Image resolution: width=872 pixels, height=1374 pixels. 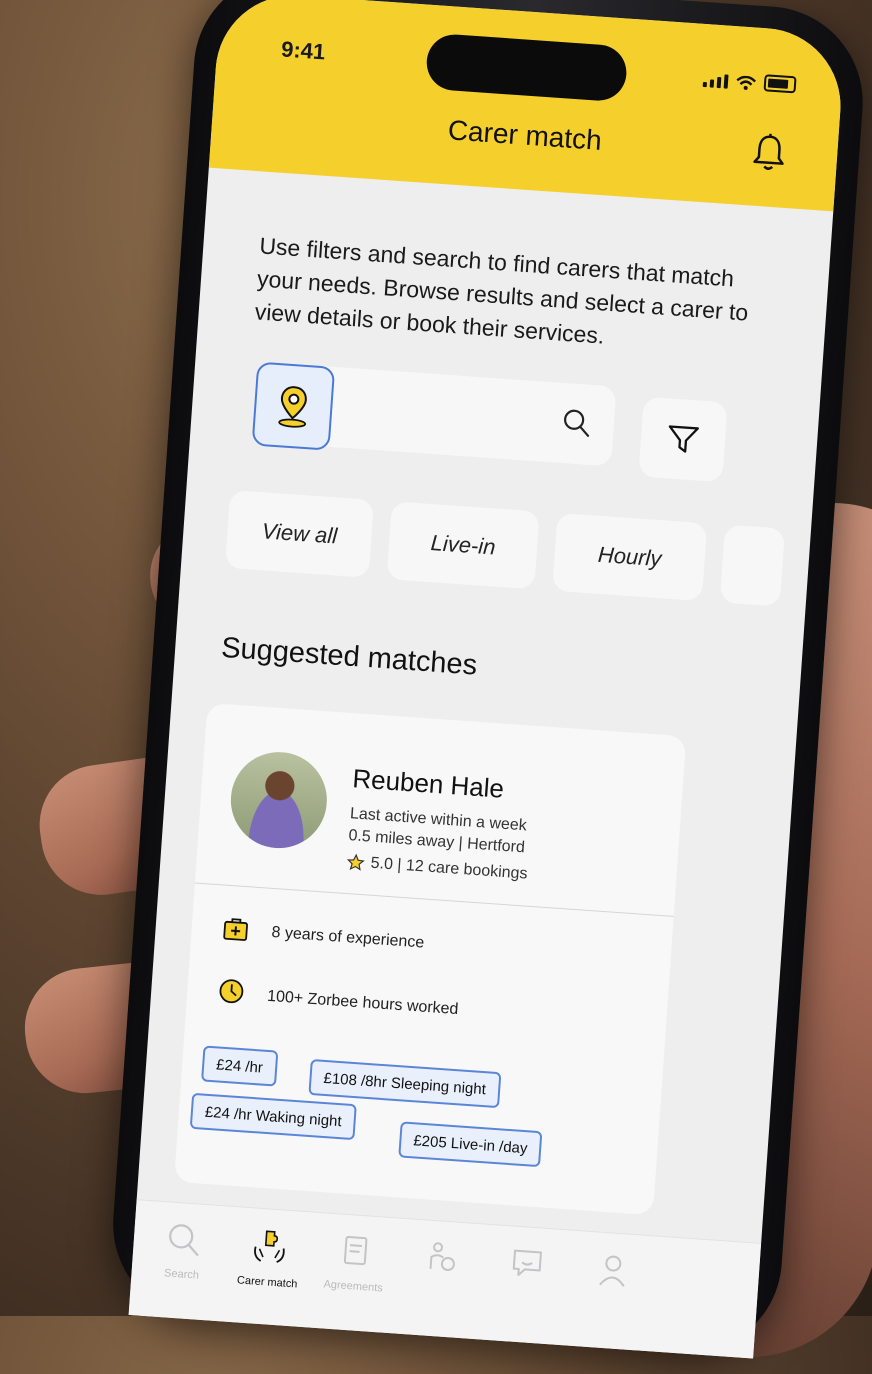 I want to click on chip-more, so click(x=752, y=566).